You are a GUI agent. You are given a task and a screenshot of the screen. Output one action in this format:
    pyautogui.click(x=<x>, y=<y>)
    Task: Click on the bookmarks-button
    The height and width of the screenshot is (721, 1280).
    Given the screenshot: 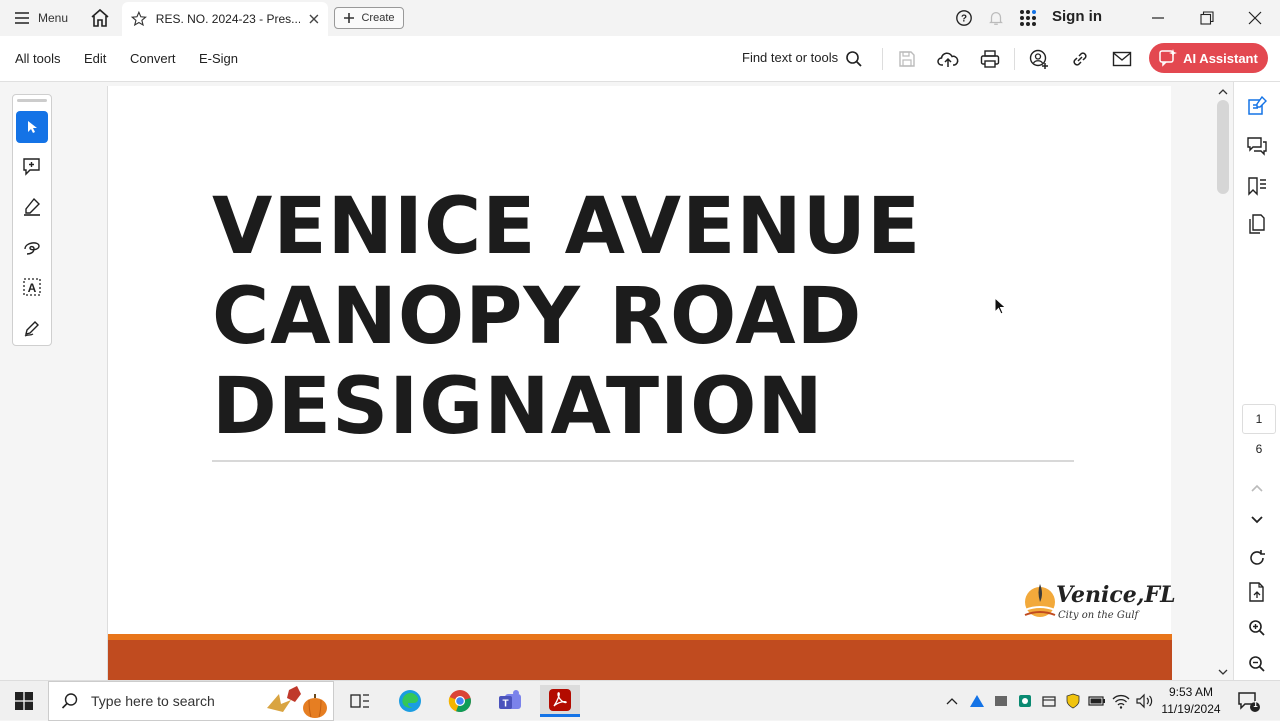 What is the action you would take?
    pyautogui.click(x=1257, y=186)
    